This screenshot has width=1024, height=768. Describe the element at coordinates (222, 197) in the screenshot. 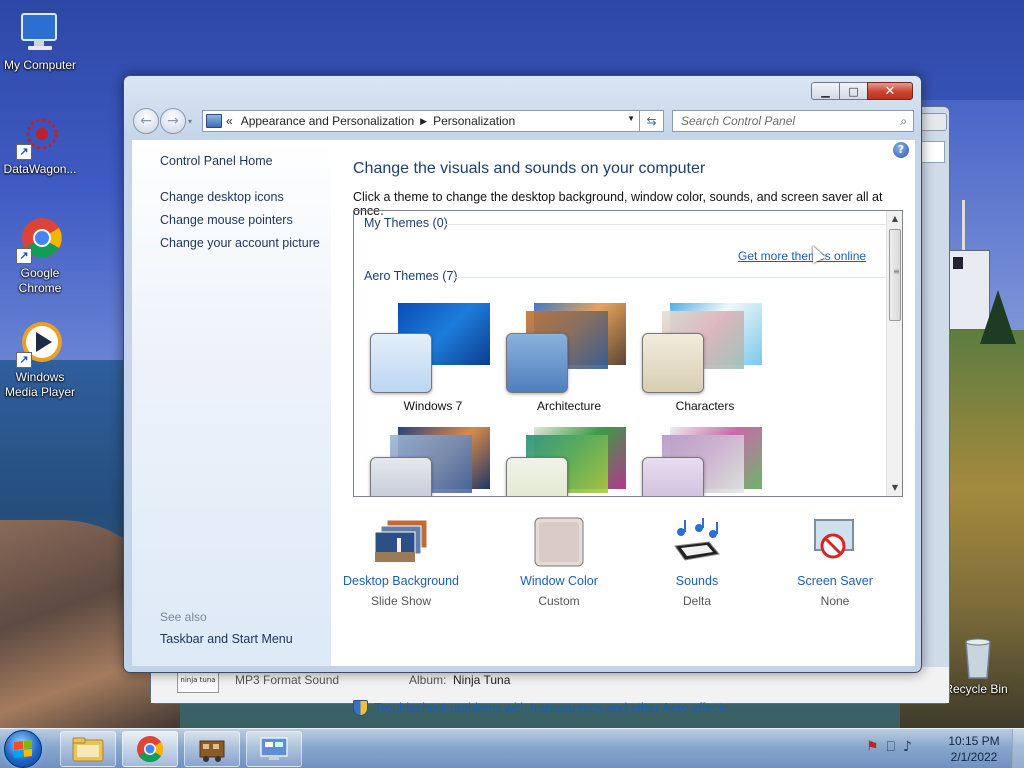

I see `change-desktop-icons-link: Change desktop icons` at that location.